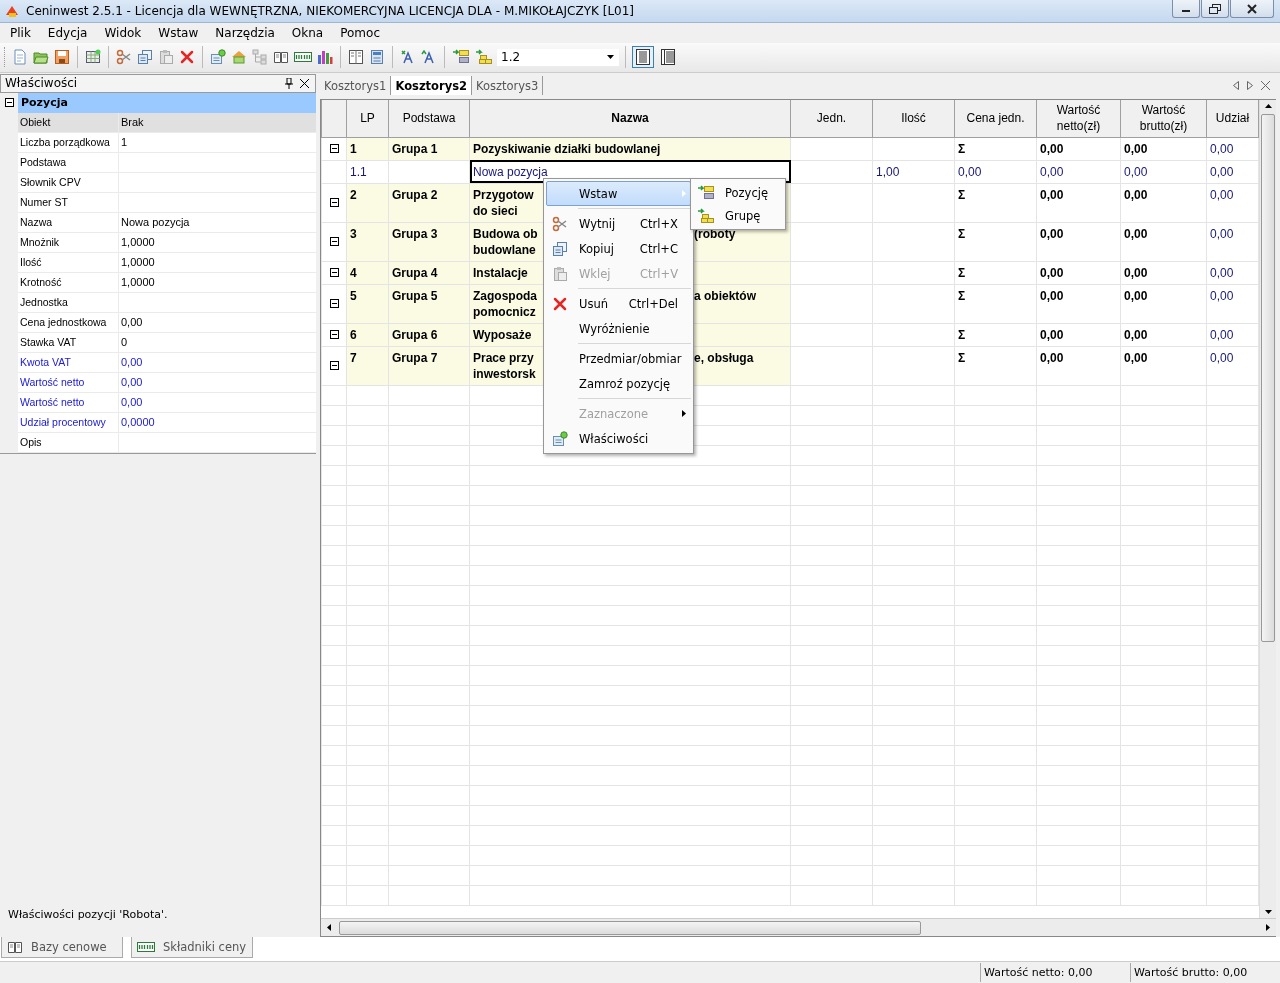 The image size is (1280, 983). What do you see at coordinates (913, 118) in the screenshot?
I see `column-header: Ilość` at bounding box center [913, 118].